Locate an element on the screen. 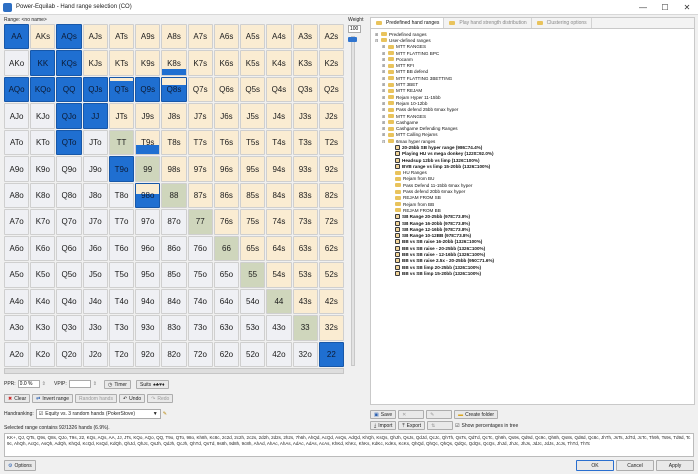 Image resolution: width=698 pixels, height=474 pixels. hand-cell-k7o: K7o is located at coordinates (43, 222).